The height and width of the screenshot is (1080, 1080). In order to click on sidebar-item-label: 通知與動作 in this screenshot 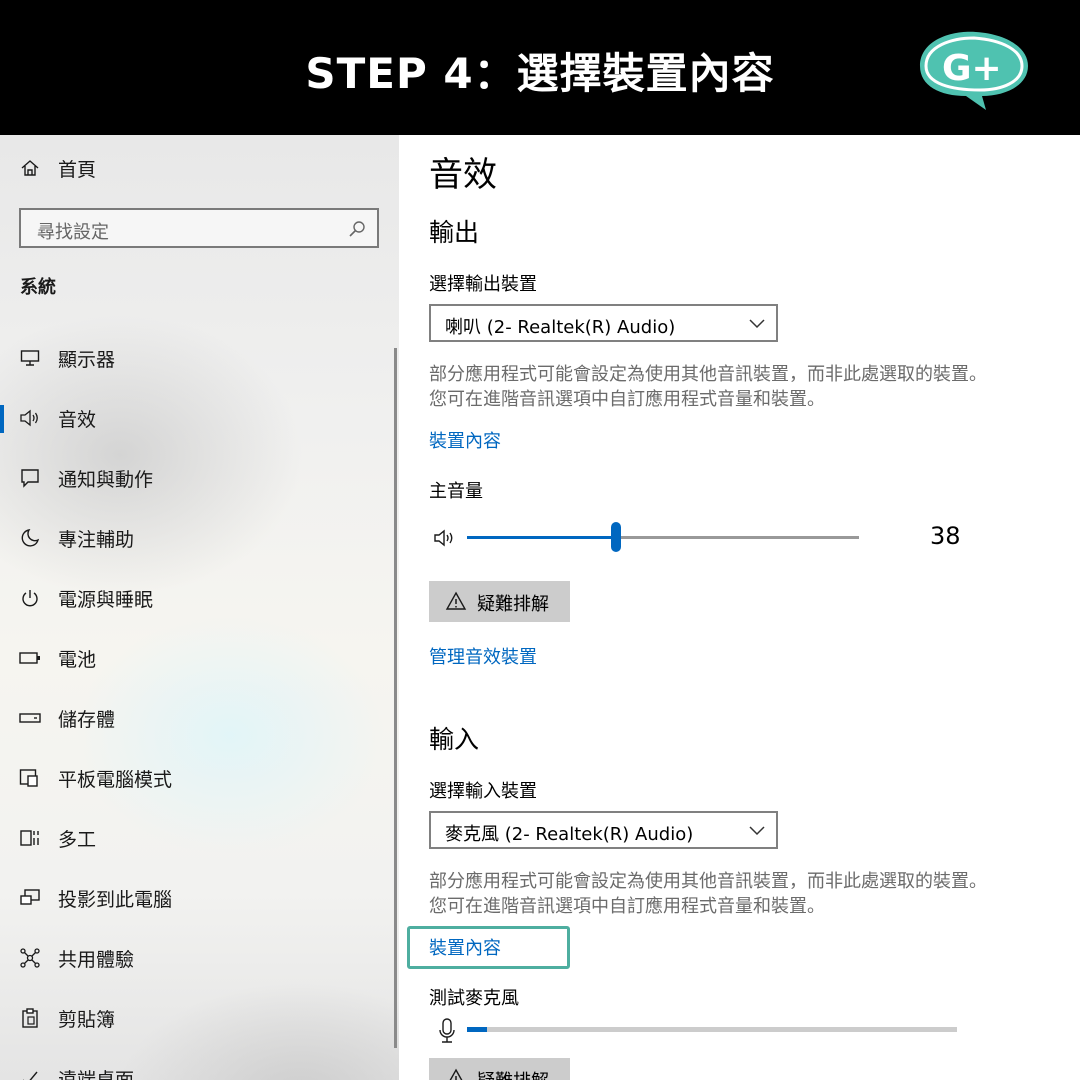, I will do `click(106, 479)`.